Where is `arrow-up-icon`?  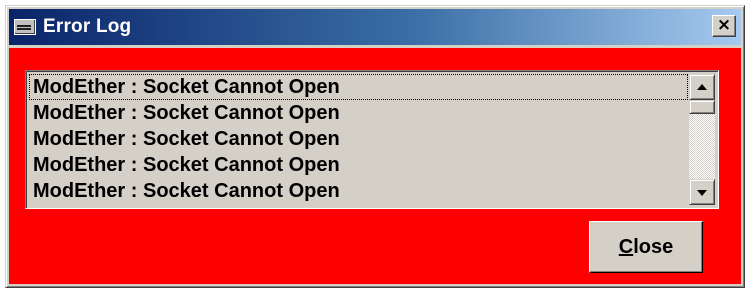
arrow-up-icon is located at coordinates (702, 87).